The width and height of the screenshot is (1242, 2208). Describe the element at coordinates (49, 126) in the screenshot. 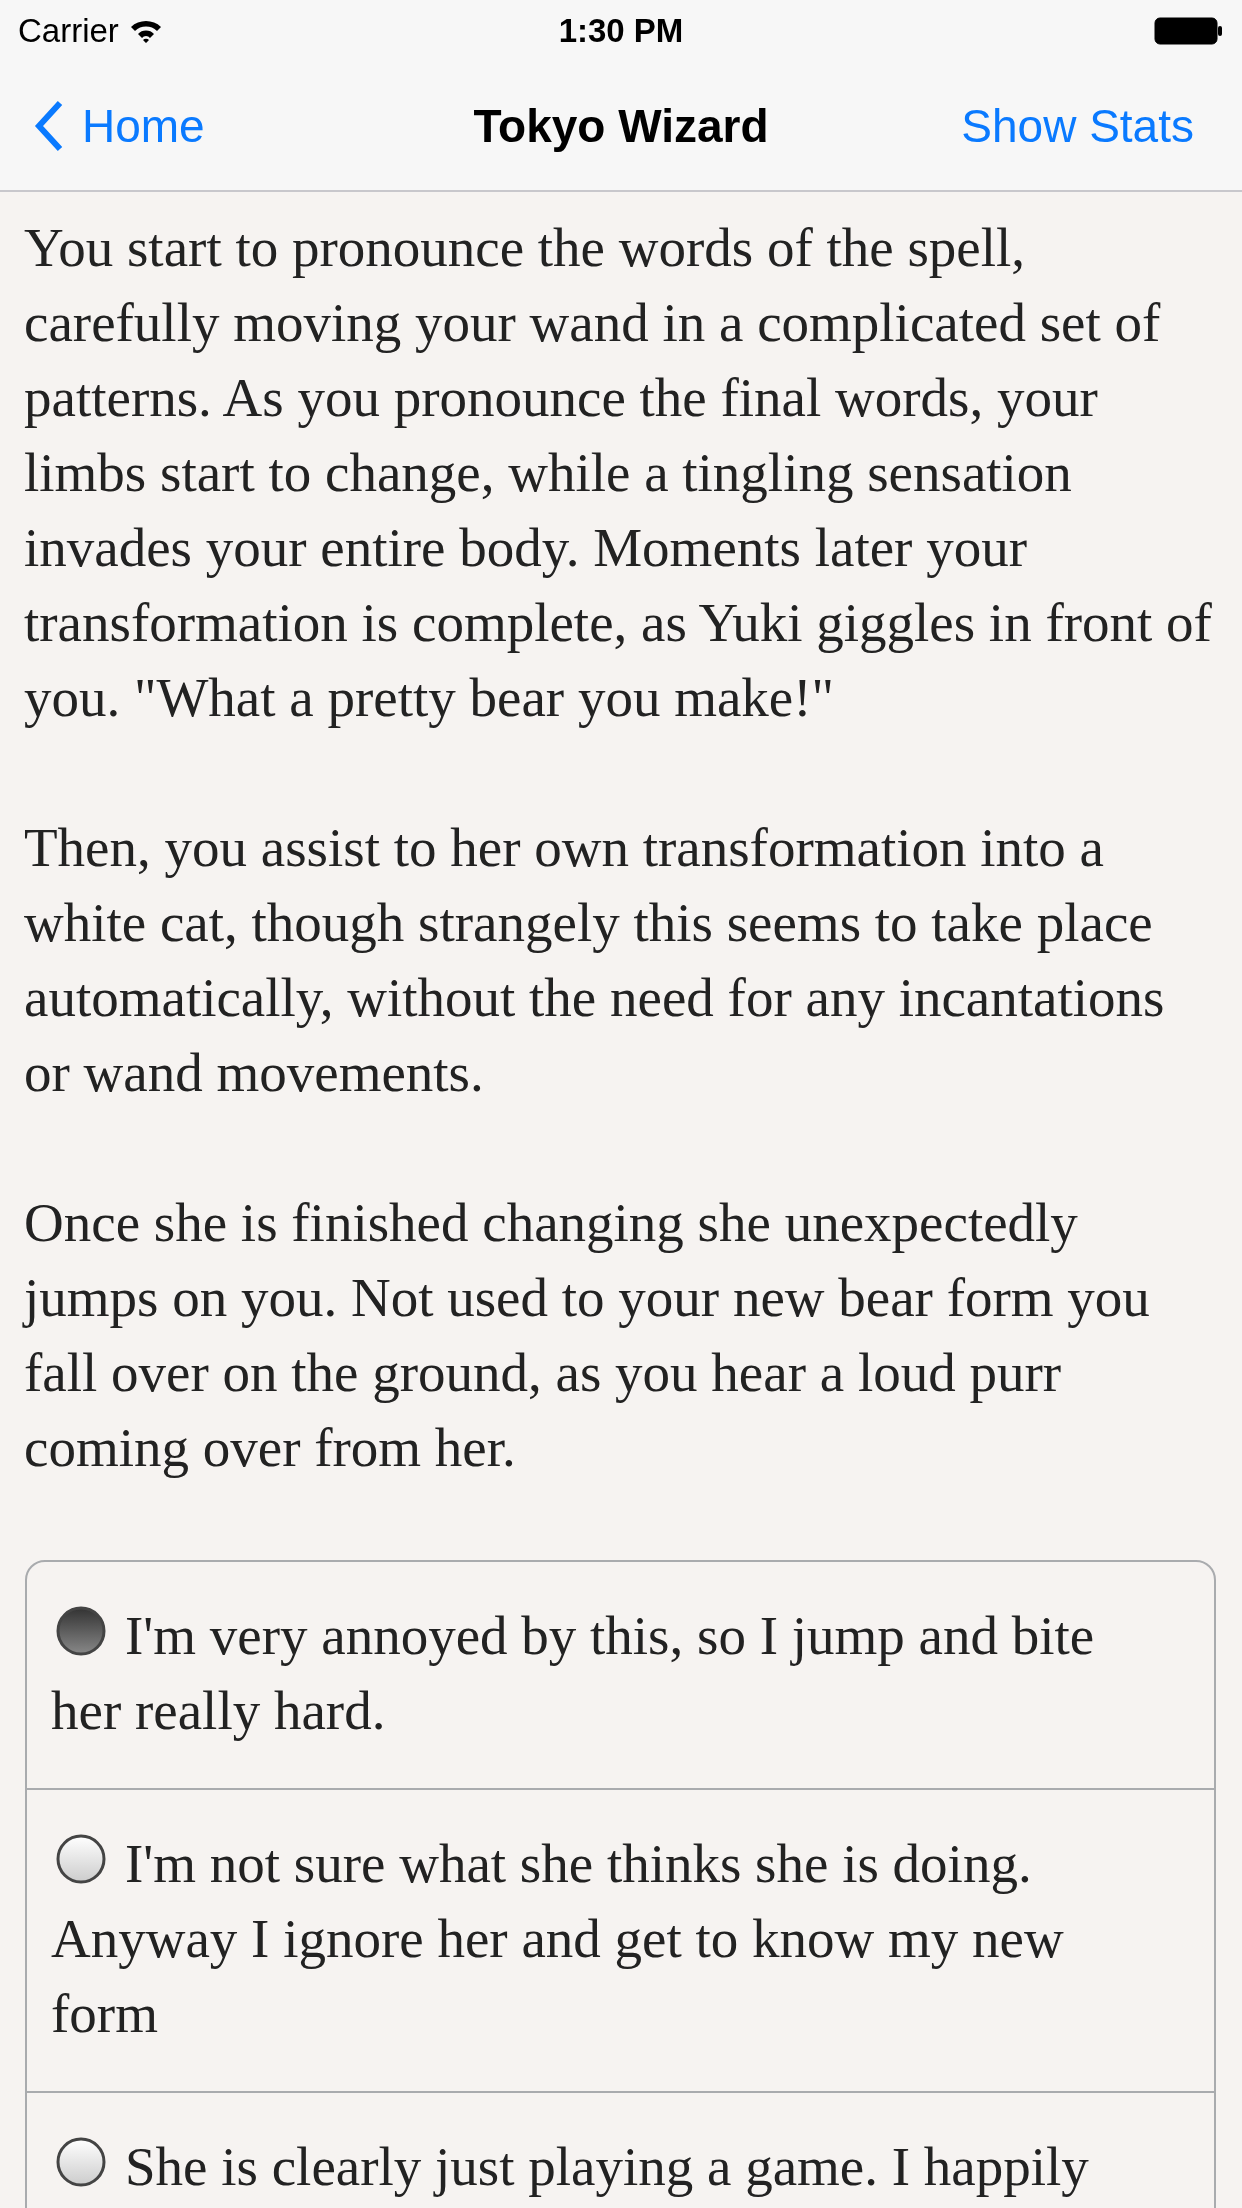

I see `chevron-left-icon` at that location.